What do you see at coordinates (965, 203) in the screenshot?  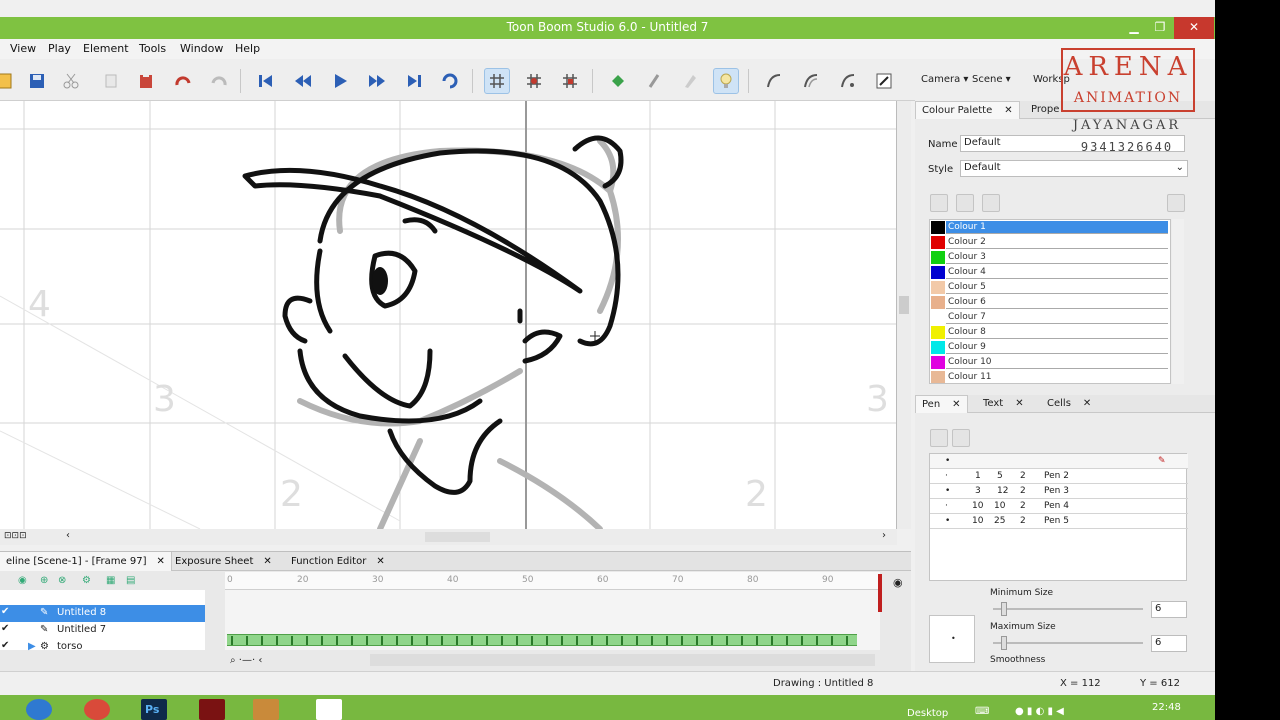 I see `add-colour-button` at bounding box center [965, 203].